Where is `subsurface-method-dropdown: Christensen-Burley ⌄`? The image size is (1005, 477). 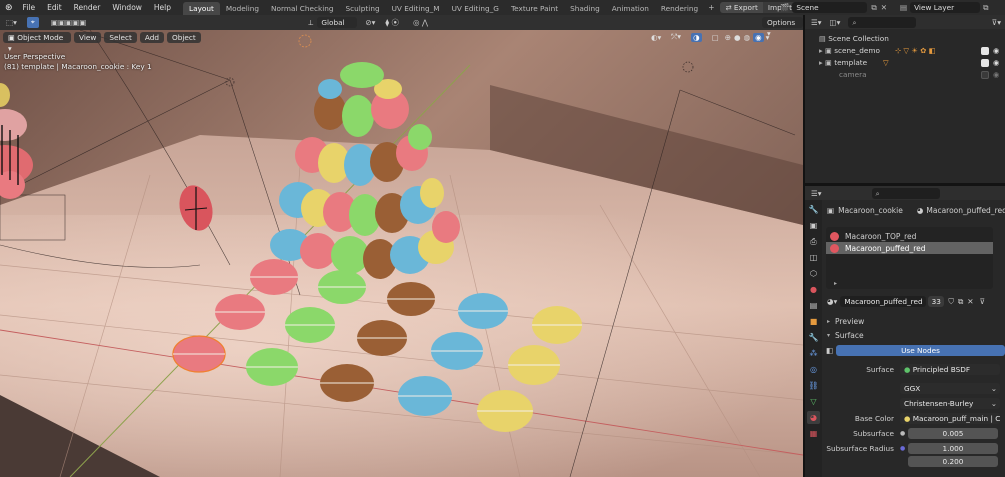 subsurface-method-dropdown: Christensen-Burley ⌄ is located at coordinates (950, 403).